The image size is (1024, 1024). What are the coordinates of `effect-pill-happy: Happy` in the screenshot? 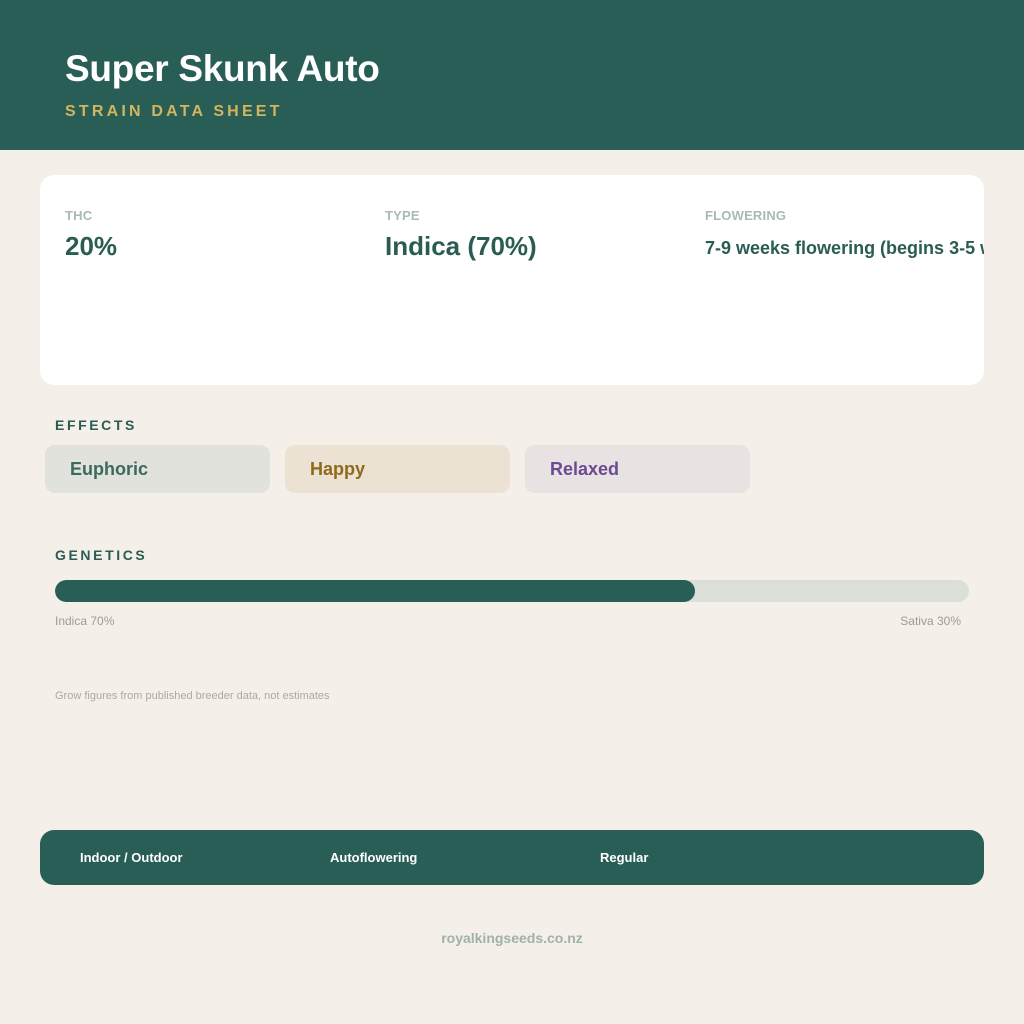 It's located at (397, 469).